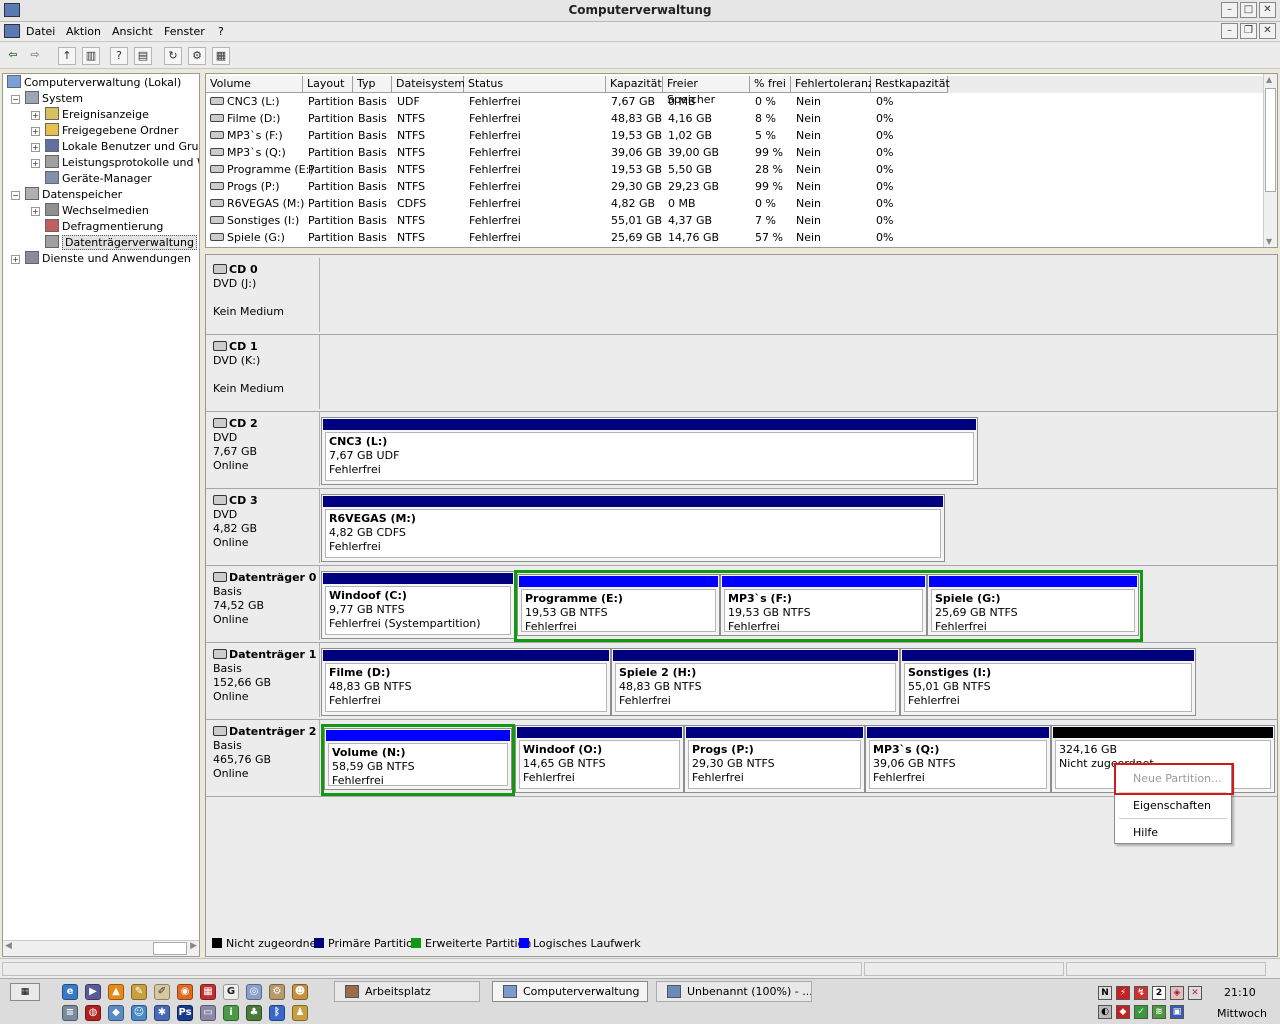  I want to click on game-icon: ♣, so click(254, 1013).